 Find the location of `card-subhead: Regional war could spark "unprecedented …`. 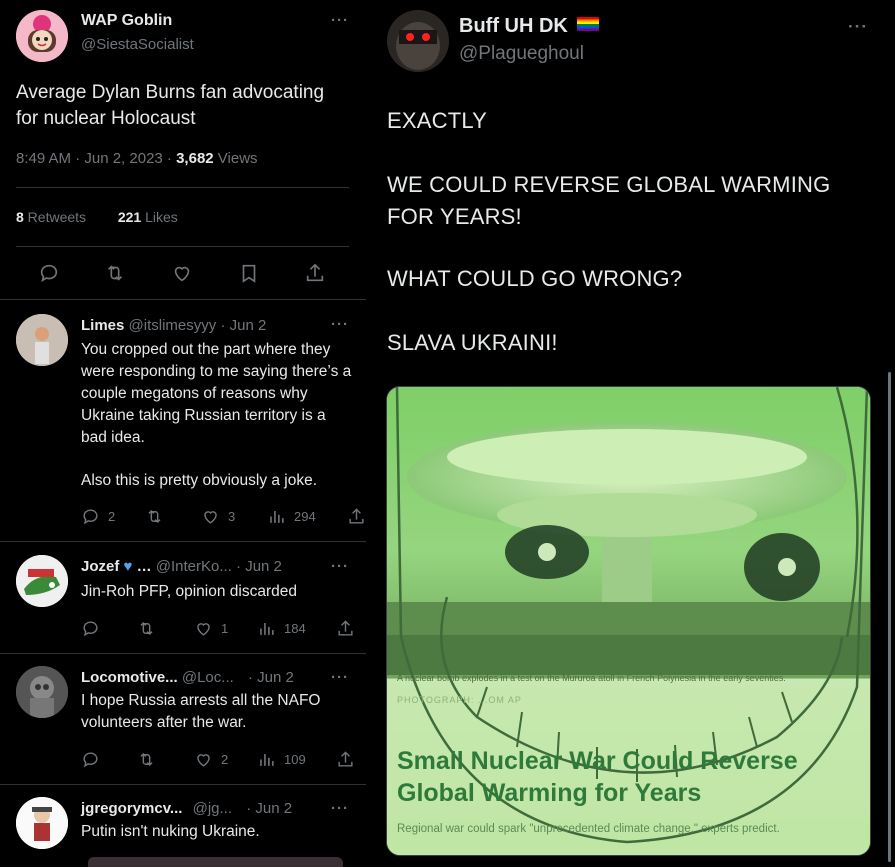

card-subhead: Regional war could spark "unprecedented … is located at coordinates (588, 829).